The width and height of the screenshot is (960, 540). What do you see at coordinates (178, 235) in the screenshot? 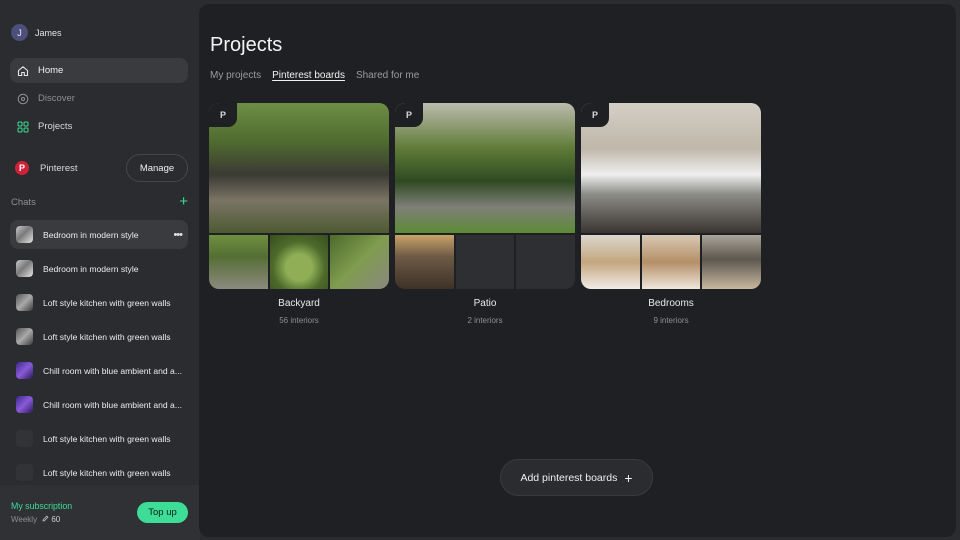
I see `more-options-icon: •••` at bounding box center [178, 235].